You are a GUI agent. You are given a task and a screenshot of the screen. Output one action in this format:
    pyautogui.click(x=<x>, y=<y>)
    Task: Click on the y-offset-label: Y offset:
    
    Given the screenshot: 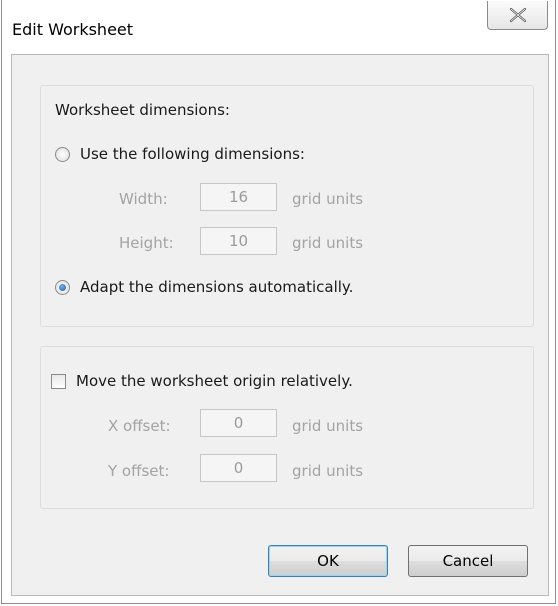 What is the action you would take?
    pyautogui.click(x=139, y=471)
    